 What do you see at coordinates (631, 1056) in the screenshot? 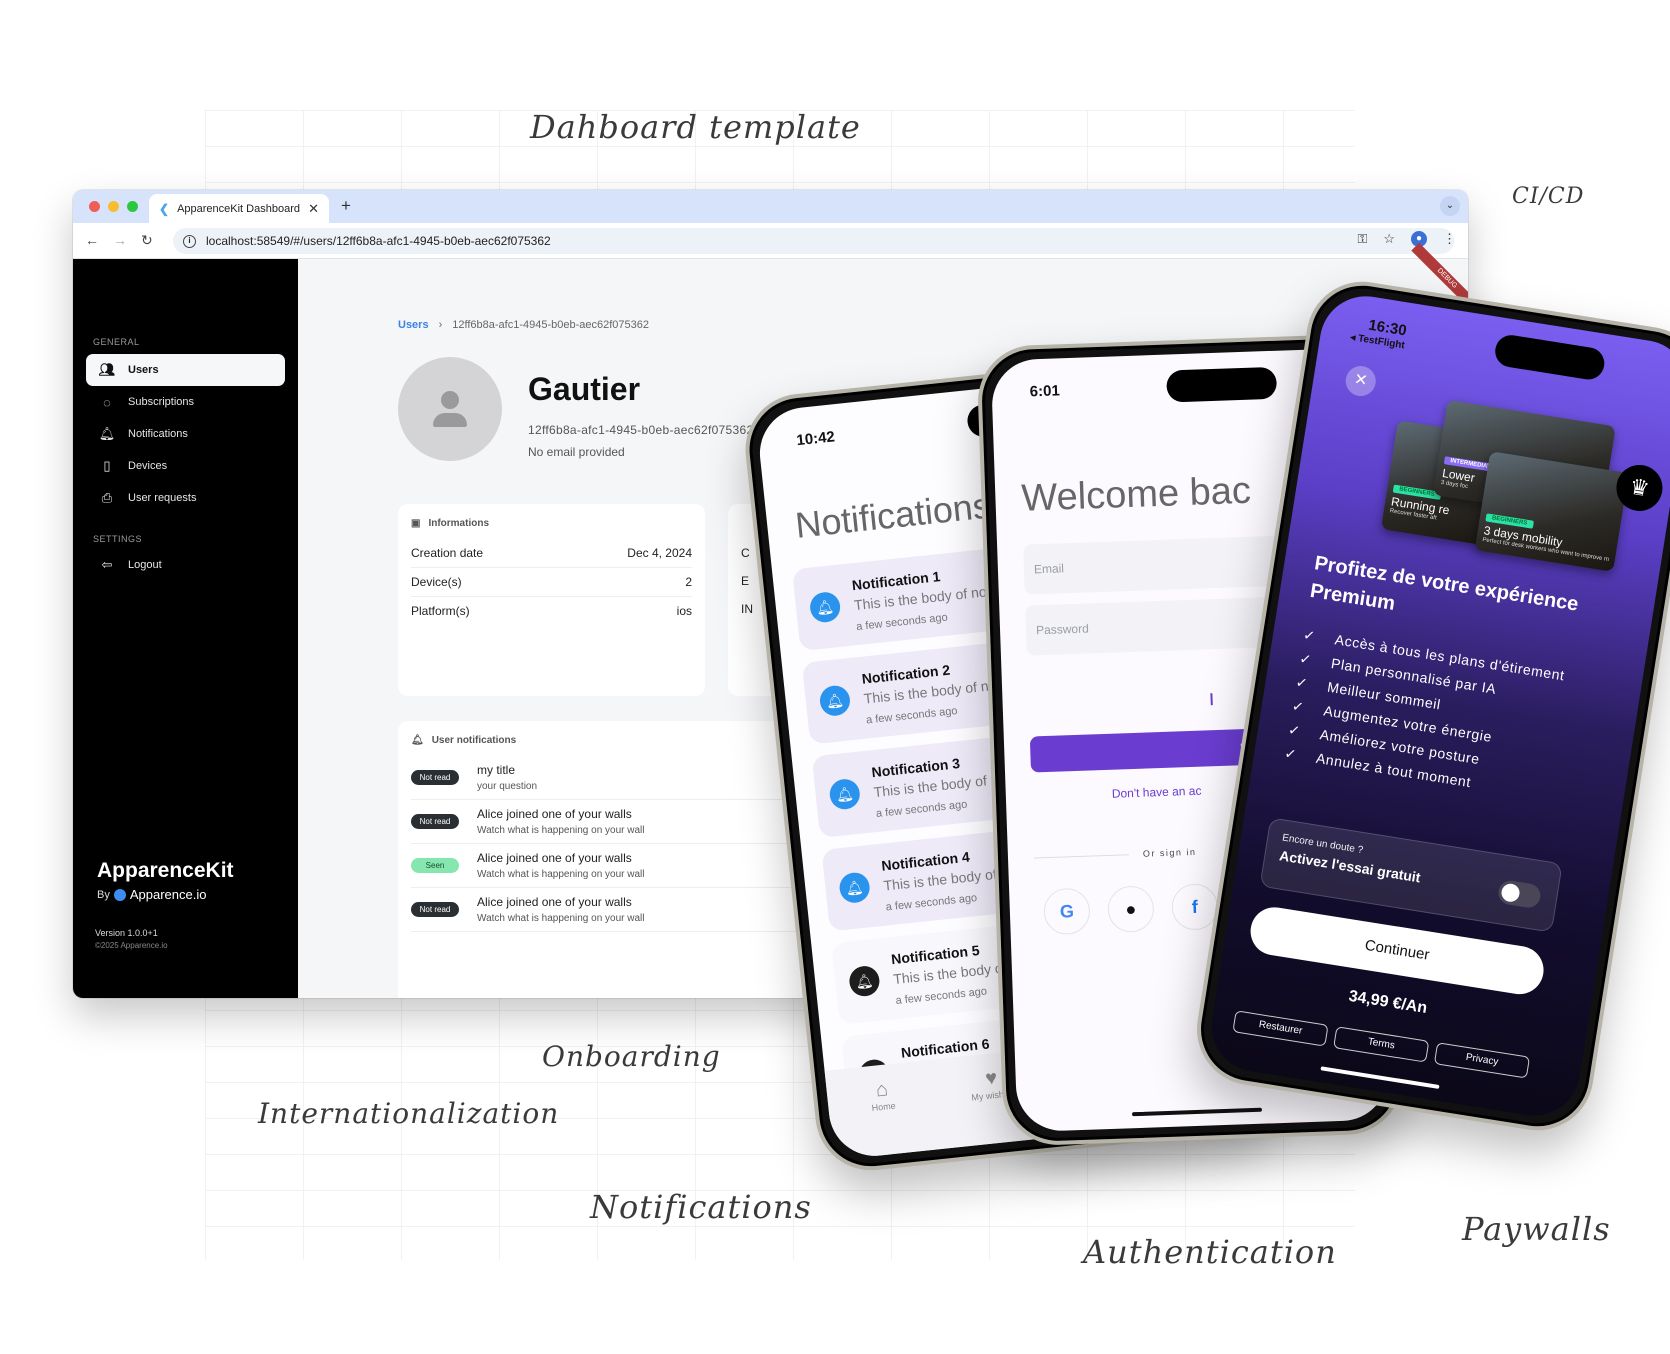
I see `label-onboarding: Onboarding` at bounding box center [631, 1056].